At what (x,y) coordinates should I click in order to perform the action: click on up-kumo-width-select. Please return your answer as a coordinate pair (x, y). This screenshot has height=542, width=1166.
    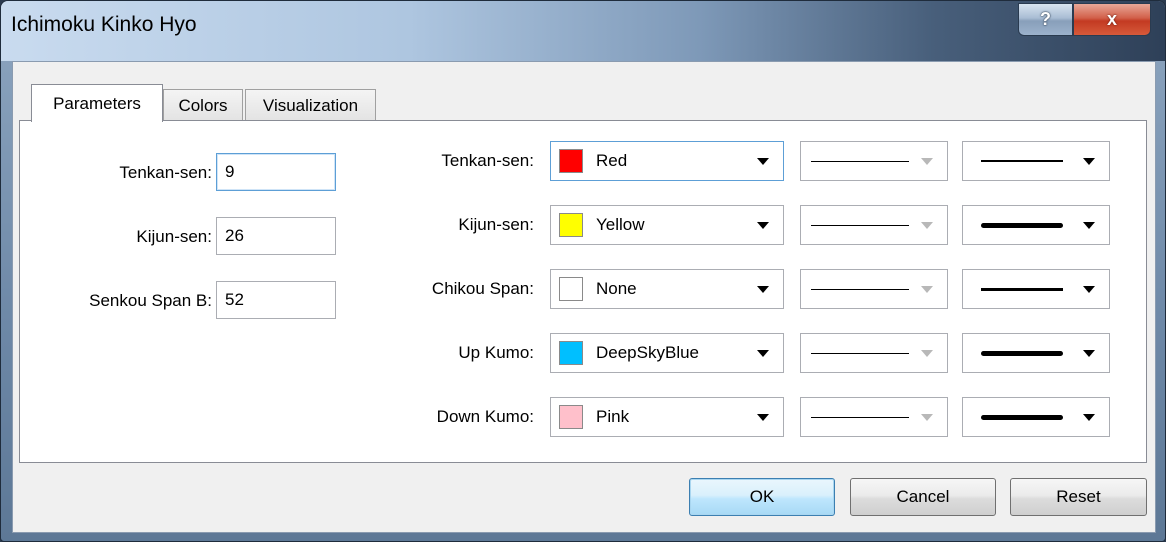
    Looking at the image, I should click on (1036, 353).